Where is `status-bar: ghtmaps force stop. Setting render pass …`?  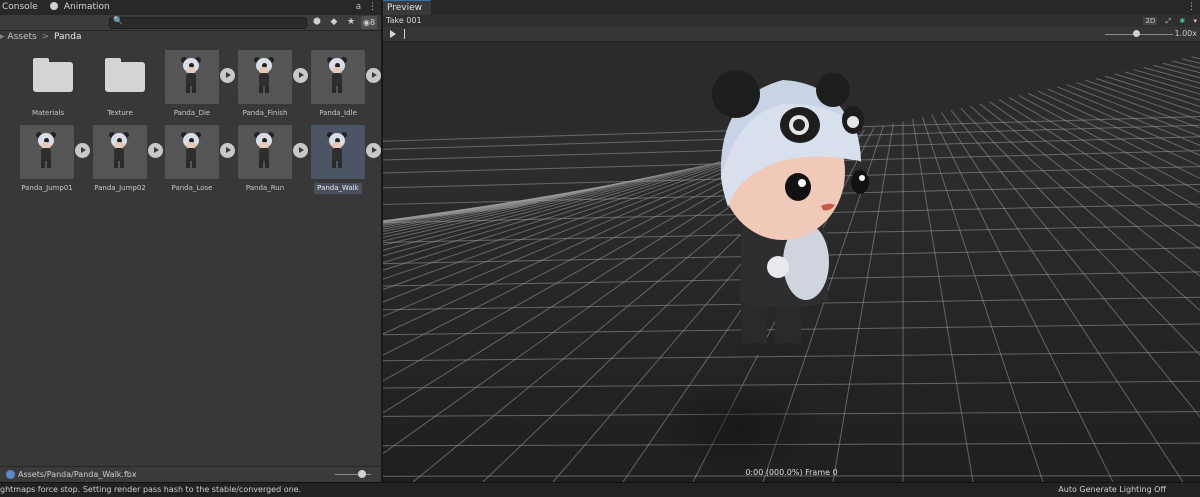
status-bar: ghtmaps force stop. Setting render pass … is located at coordinates (600, 489).